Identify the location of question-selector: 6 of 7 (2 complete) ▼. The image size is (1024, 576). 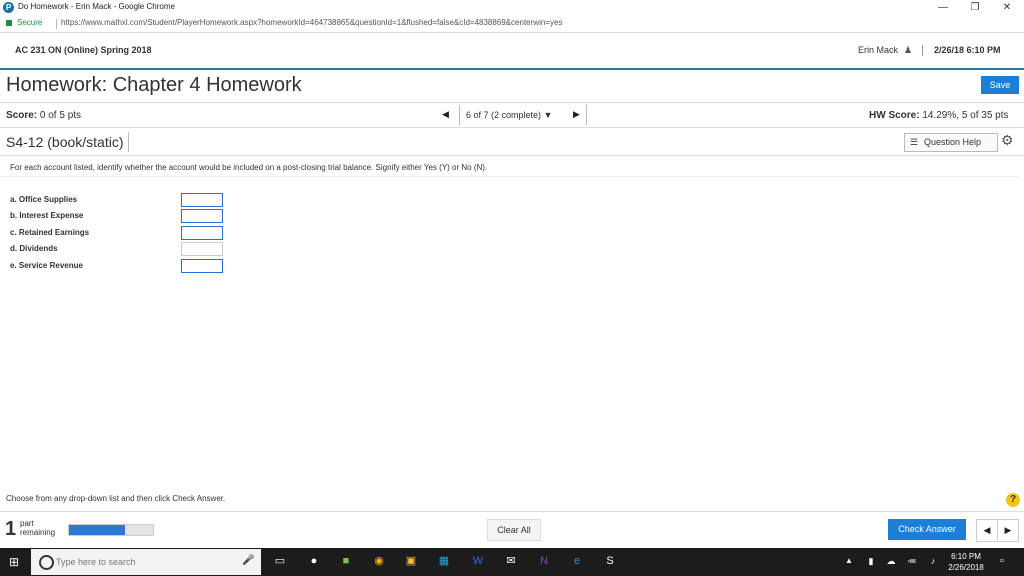
(509, 115).